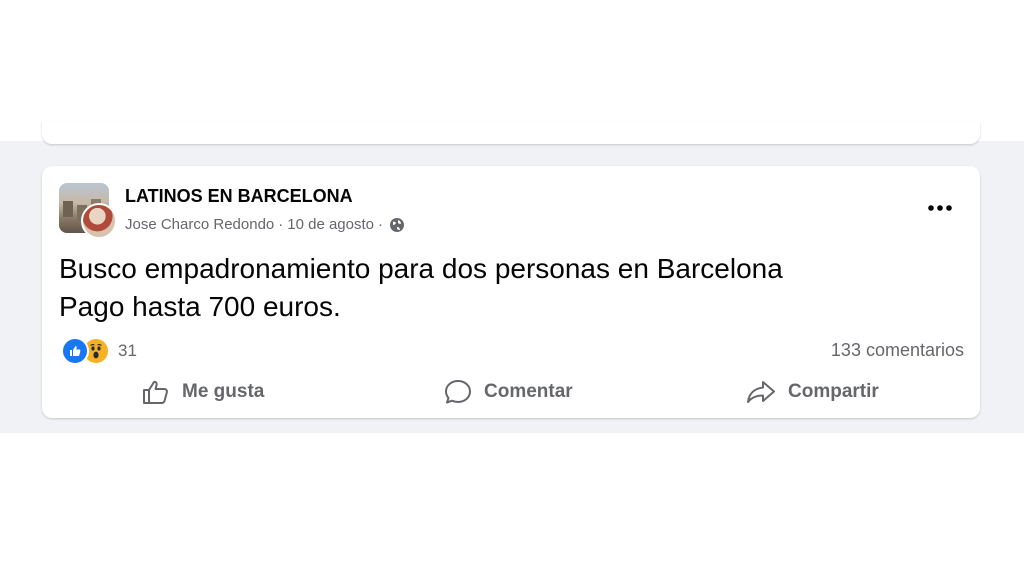 Image resolution: width=1024 pixels, height=576 pixels. I want to click on group-avatar, so click(88, 211).